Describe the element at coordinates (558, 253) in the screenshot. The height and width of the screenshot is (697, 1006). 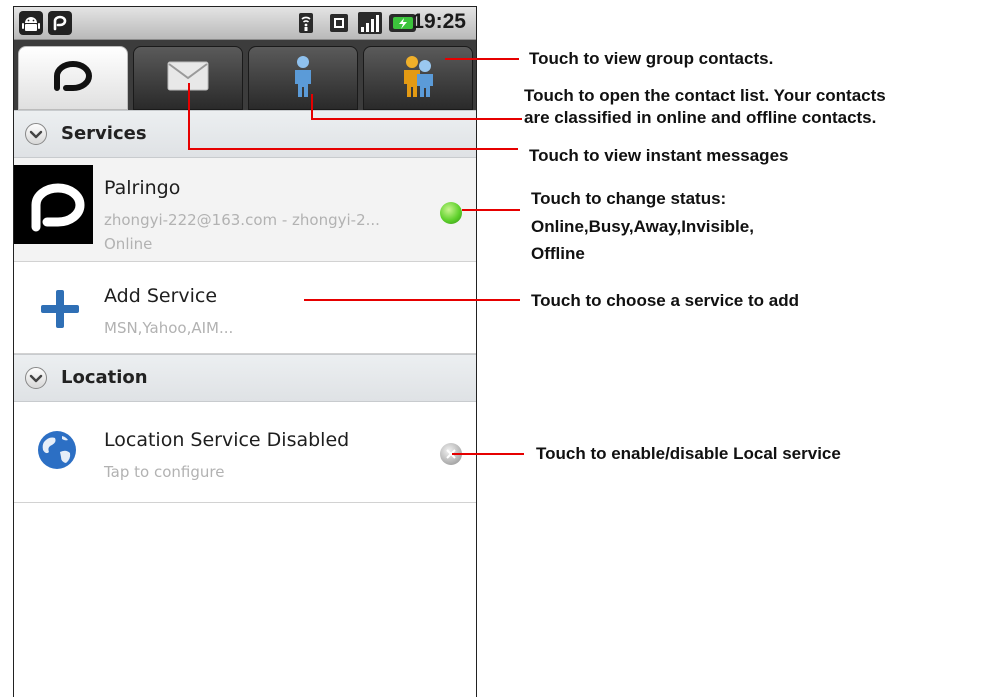
I see `change-status-note-line3: Offline` at that location.